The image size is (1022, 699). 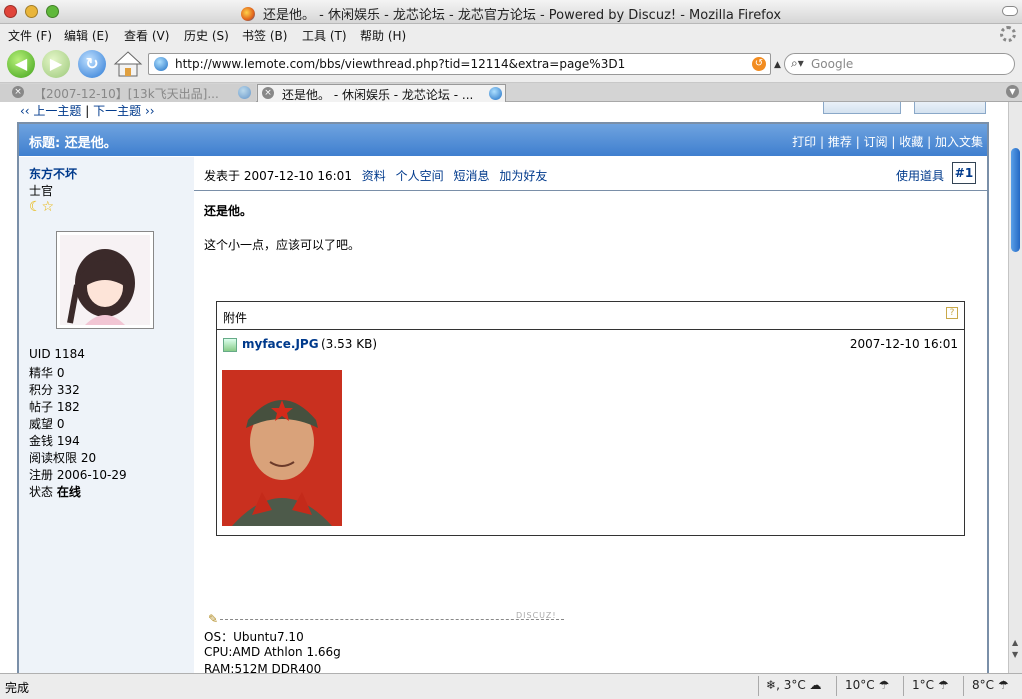 I want to click on attachment-image, so click(x=282, y=448).